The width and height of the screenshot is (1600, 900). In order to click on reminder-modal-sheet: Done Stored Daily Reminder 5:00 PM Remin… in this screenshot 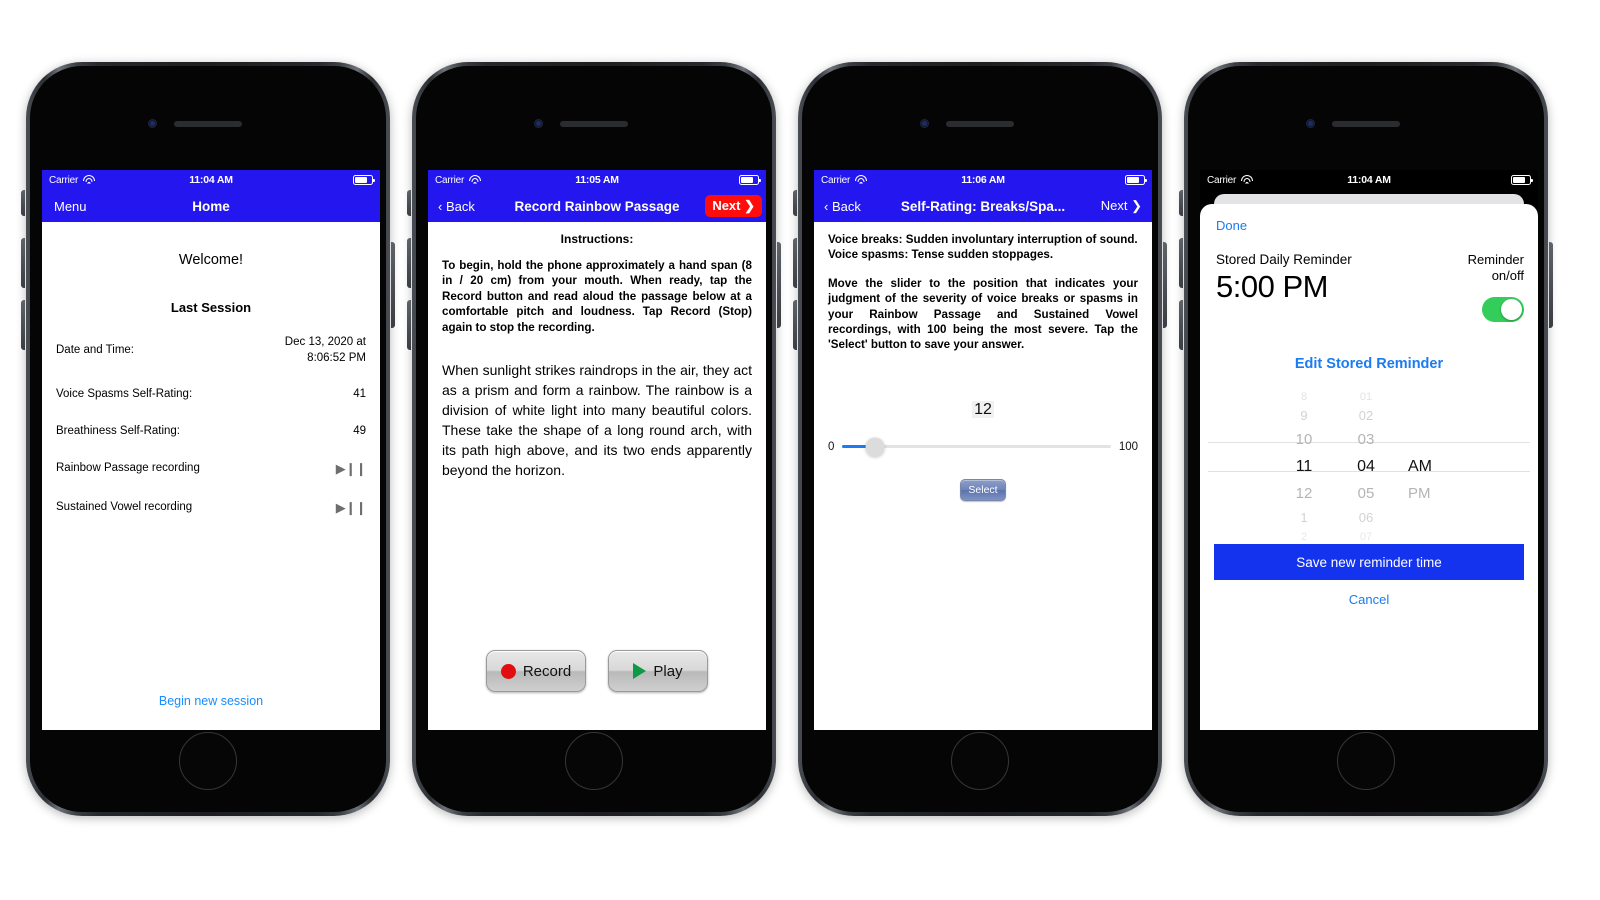, I will do `click(1369, 467)`.